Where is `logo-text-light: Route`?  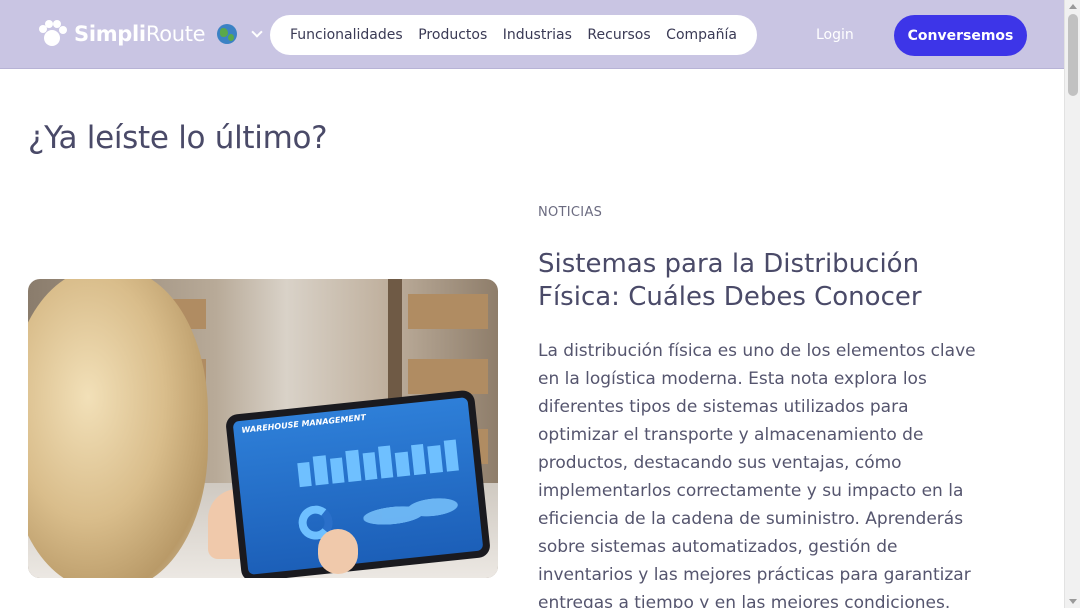
logo-text-light: Route is located at coordinates (175, 34).